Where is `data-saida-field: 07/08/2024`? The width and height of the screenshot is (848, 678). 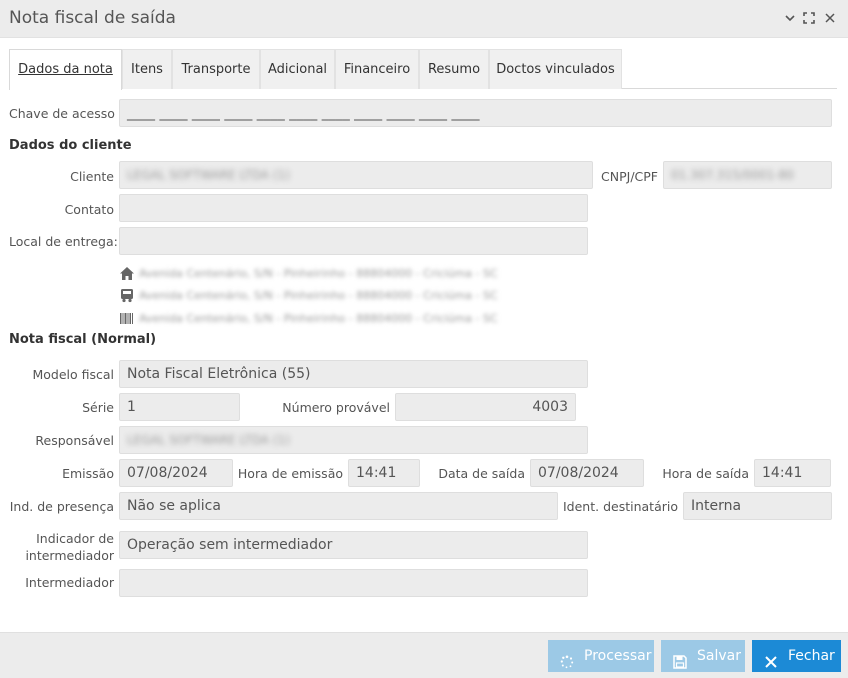
data-saida-field: 07/08/2024 is located at coordinates (587, 473).